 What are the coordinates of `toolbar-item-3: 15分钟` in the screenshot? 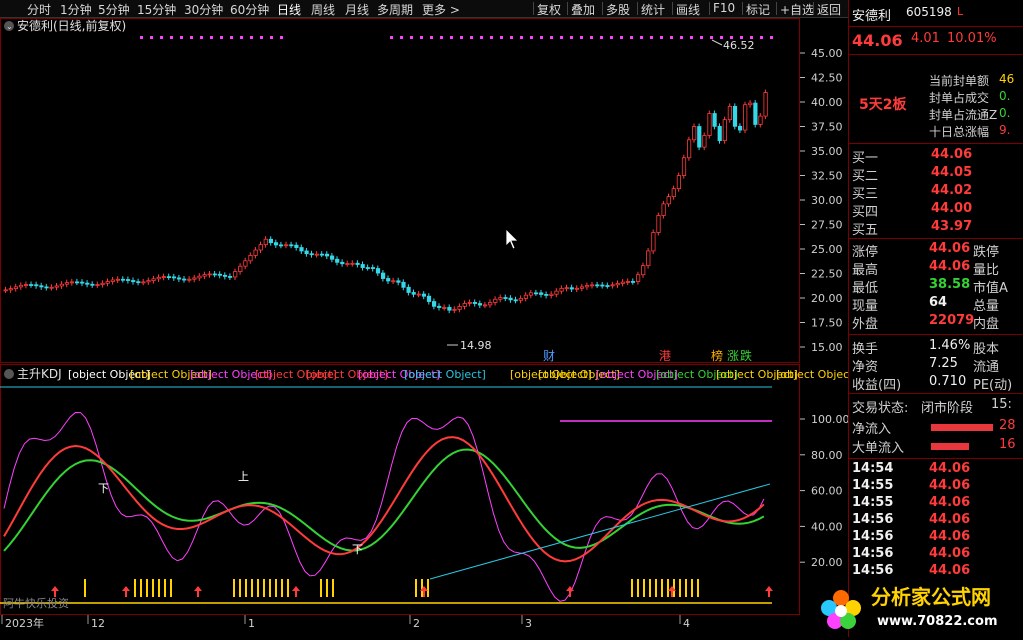 It's located at (156, 9).